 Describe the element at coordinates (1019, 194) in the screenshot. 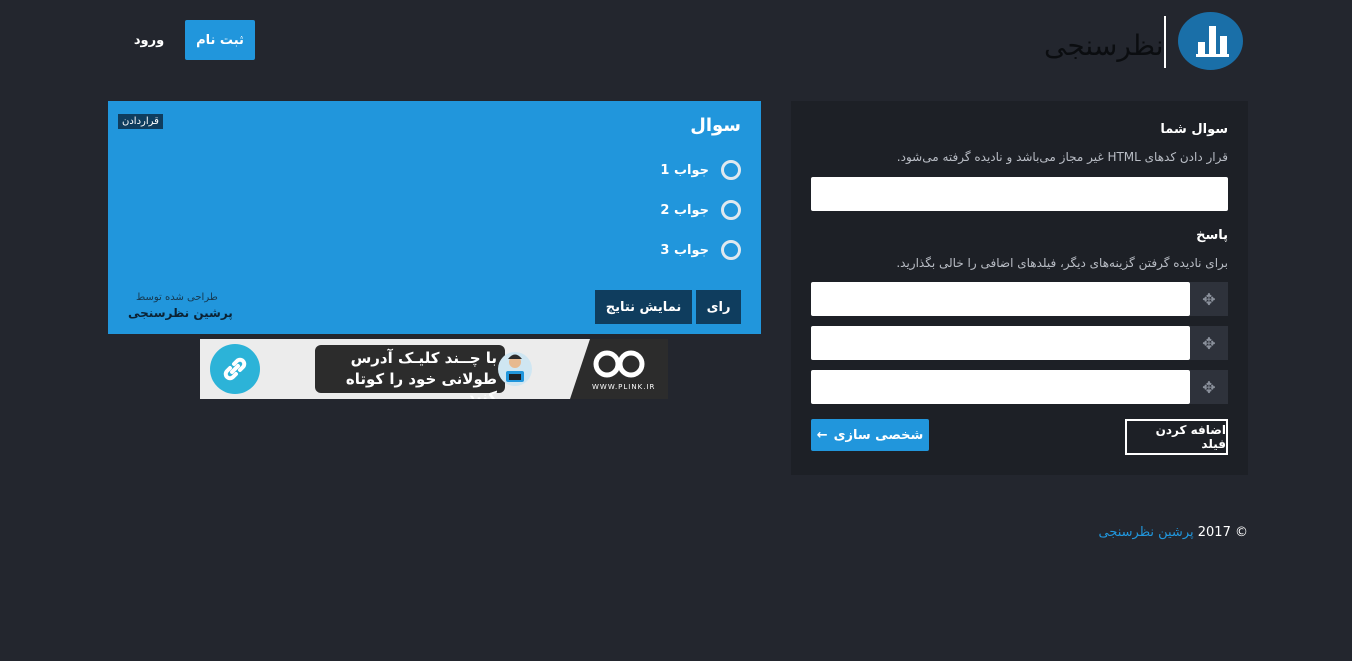

I see `question-input` at that location.